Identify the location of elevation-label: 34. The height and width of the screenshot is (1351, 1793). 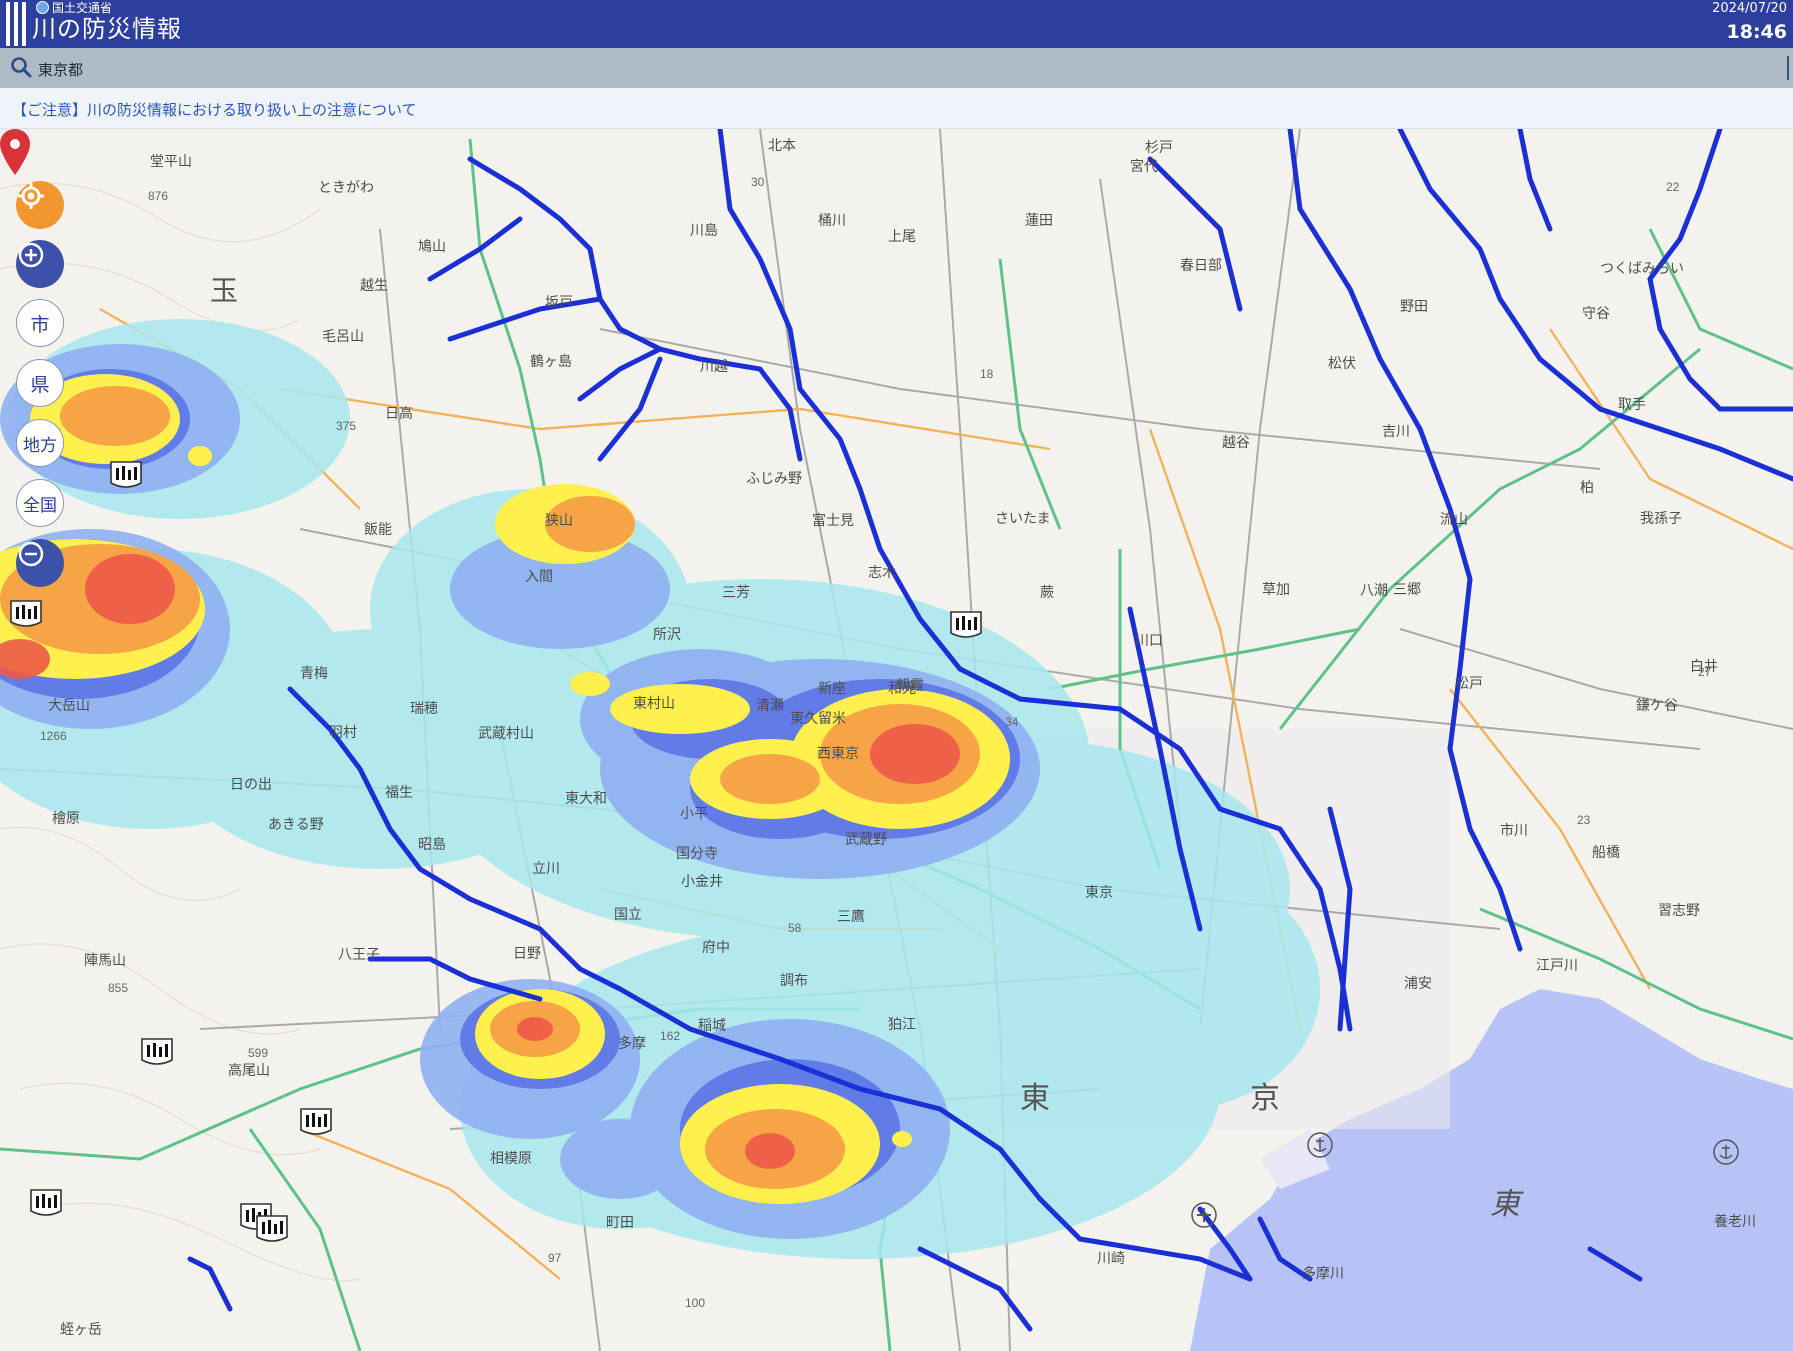
(1012, 722).